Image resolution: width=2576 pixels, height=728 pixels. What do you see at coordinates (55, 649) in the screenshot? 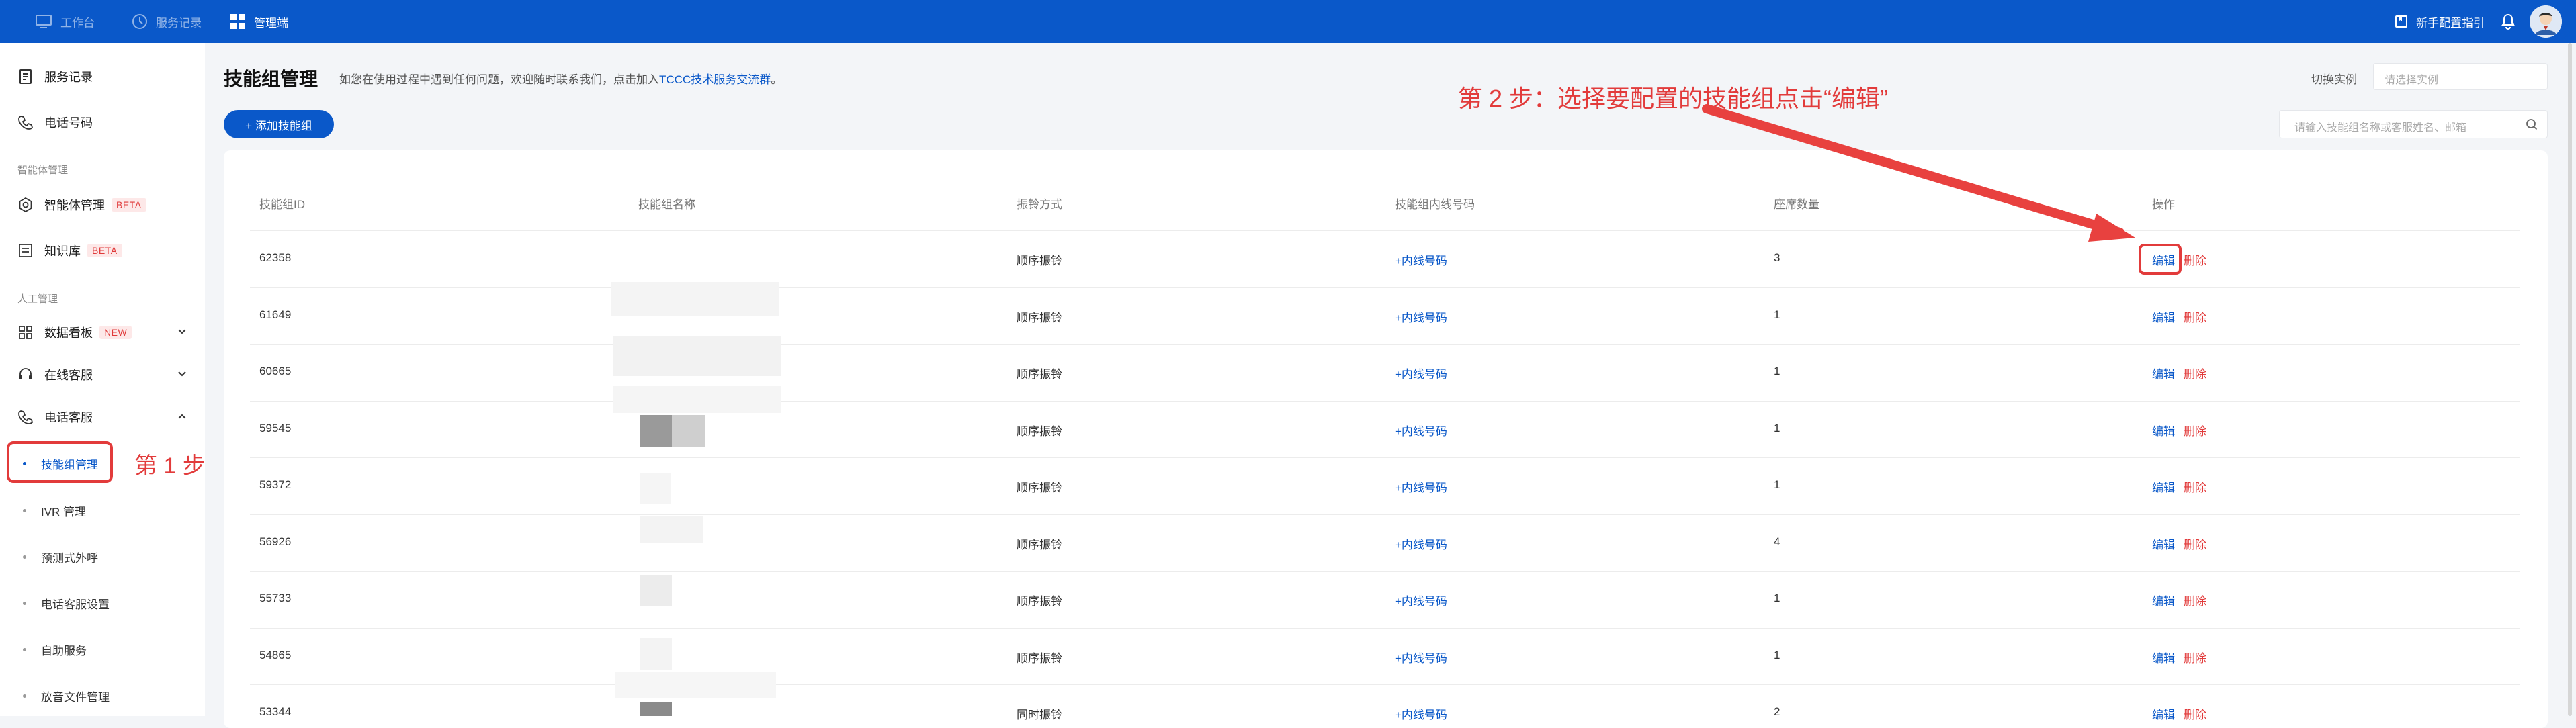
I see `sidebar-sub-self-service: 自助服务` at bounding box center [55, 649].